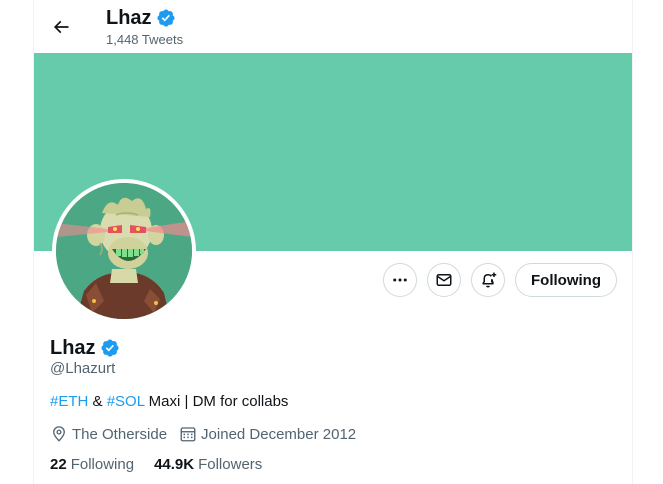 The image size is (663, 484). Describe the element at coordinates (145, 39) in the screenshot. I see `tweet-count: 1,448 Tweets` at that location.